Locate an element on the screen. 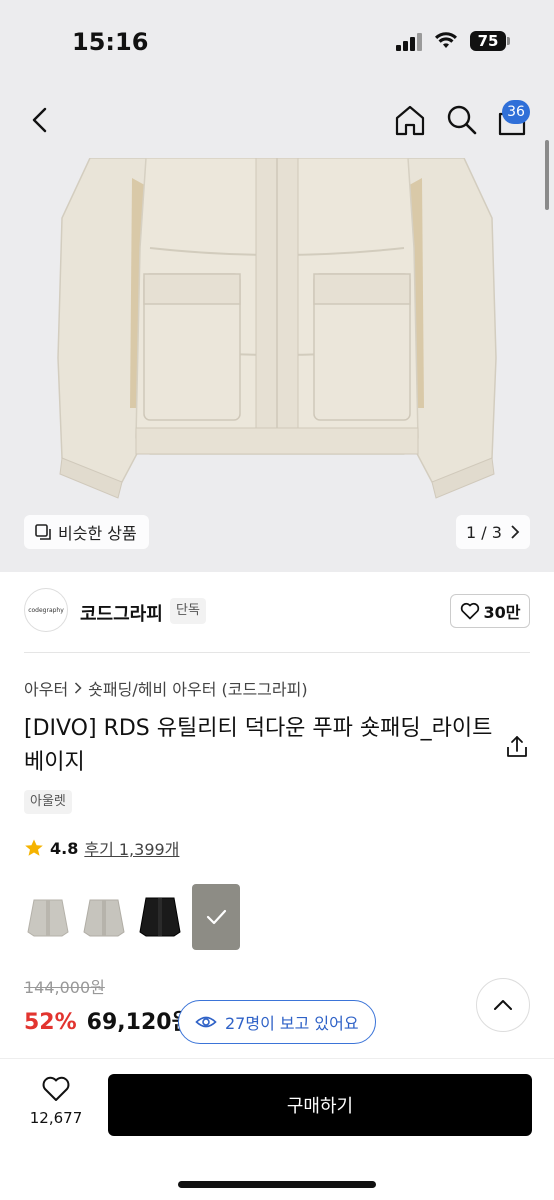  buy-button: 구매하기 is located at coordinates (320, 1105).